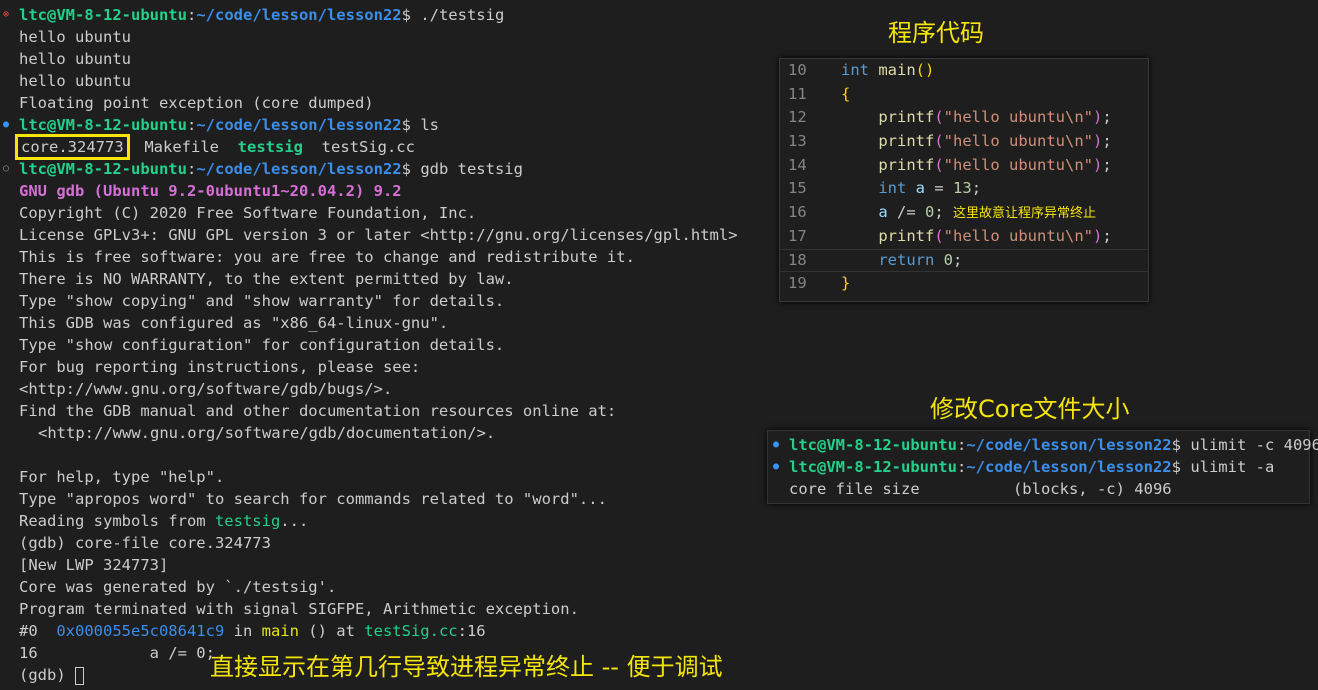  What do you see at coordinates (122, 477) in the screenshot?
I see `gdb-help-line: For help, type "help".` at bounding box center [122, 477].